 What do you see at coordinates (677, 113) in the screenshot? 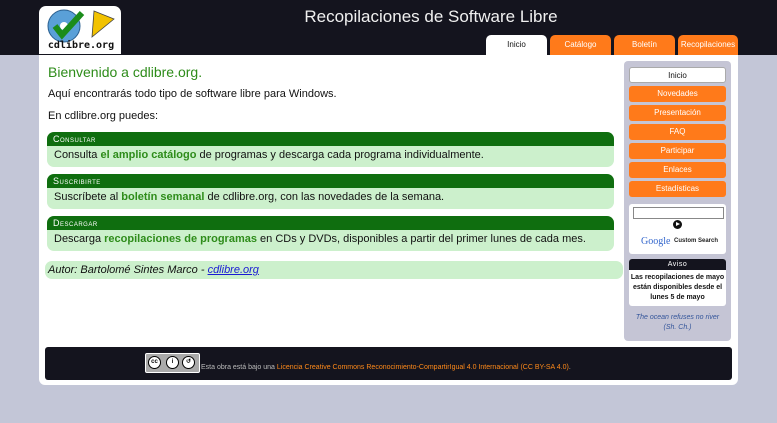
I see `sidebar-item-presentacion: Presentación` at bounding box center [677, 113].